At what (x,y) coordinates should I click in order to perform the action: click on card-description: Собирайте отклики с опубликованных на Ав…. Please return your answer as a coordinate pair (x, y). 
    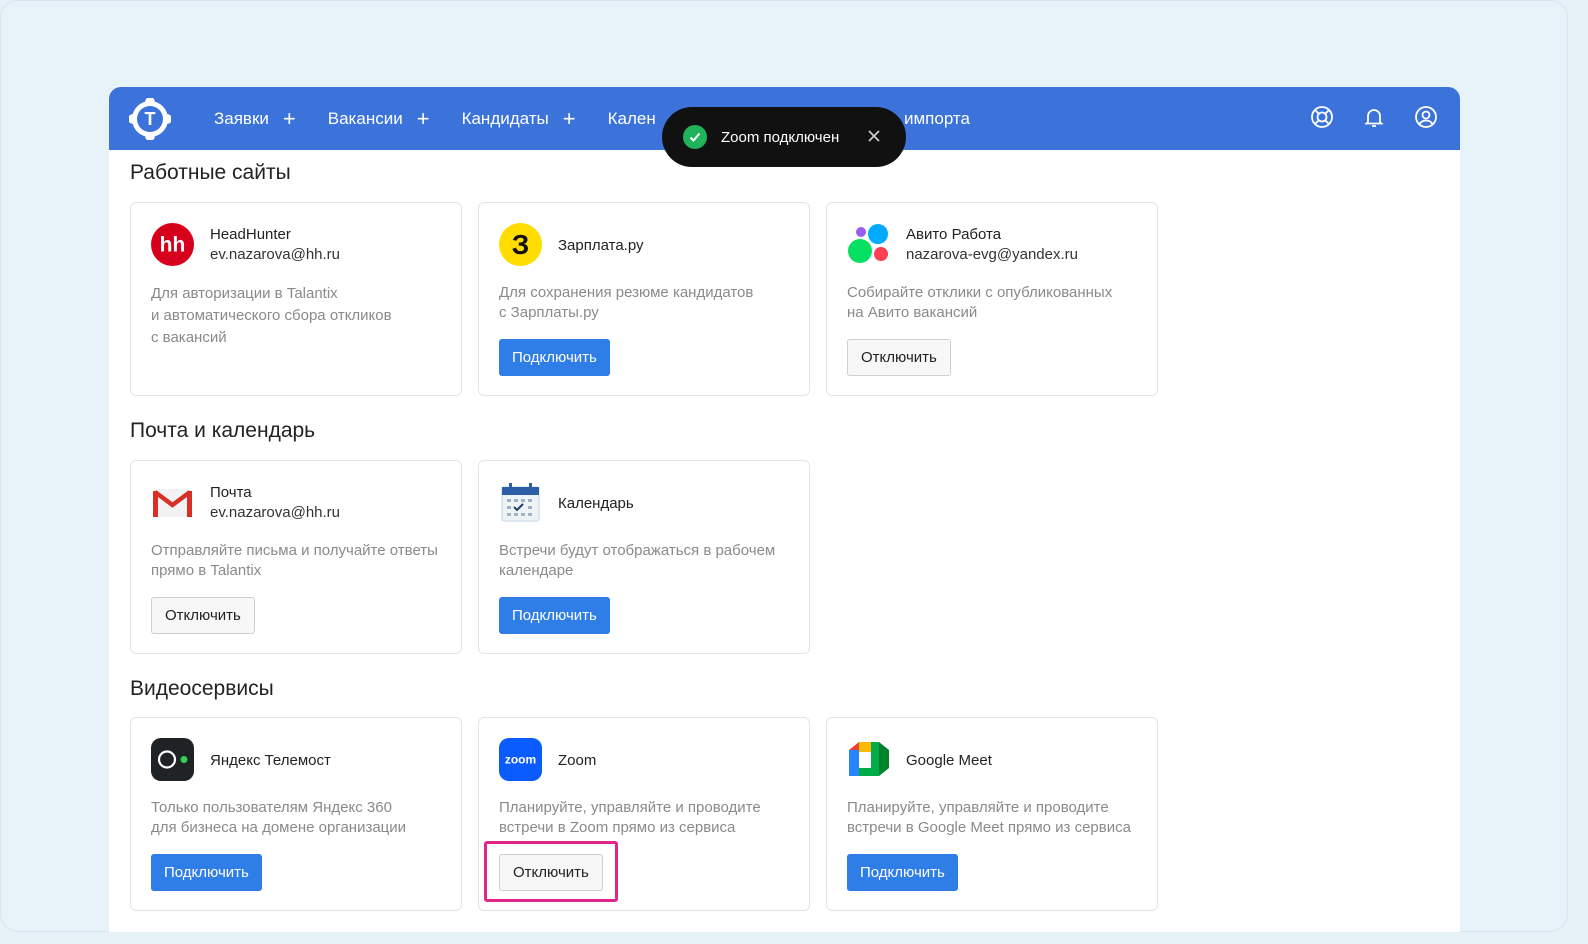
    Looking at the image, I should click on (980, 302).